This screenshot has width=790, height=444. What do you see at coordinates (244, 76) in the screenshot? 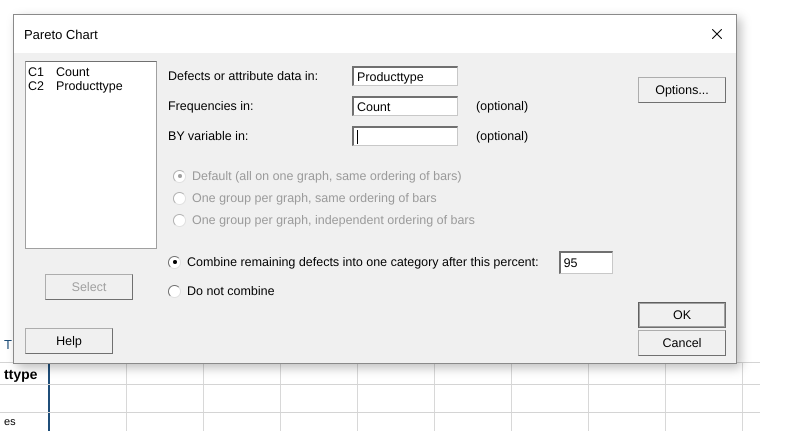
I see `field-label: Defects or attribute data in:` at bounding box center [244, 76].